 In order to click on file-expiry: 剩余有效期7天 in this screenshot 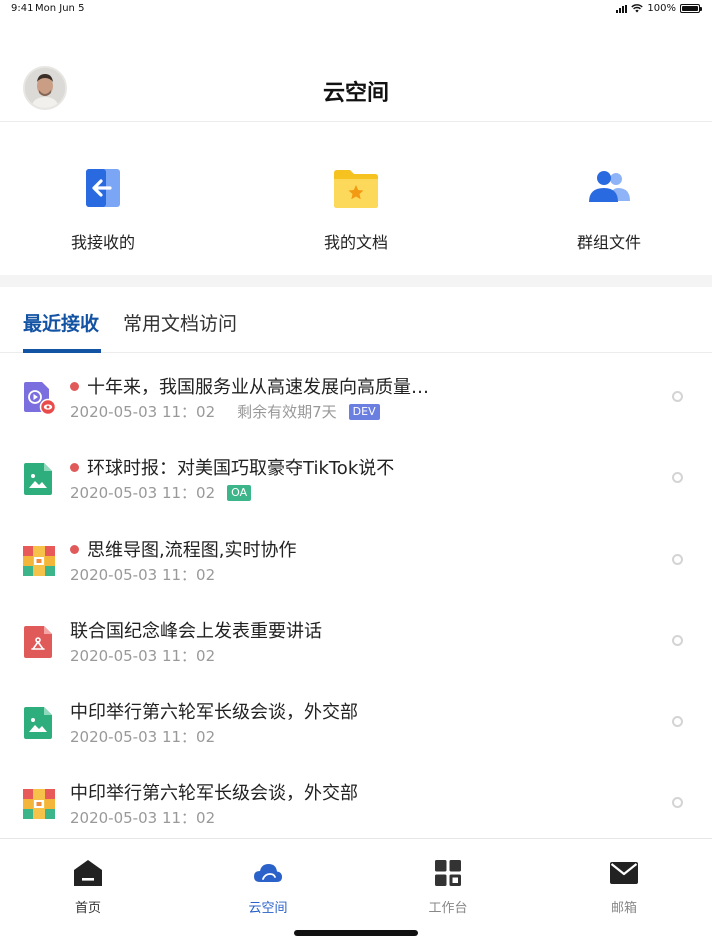, I will do `click(287, 412)`.